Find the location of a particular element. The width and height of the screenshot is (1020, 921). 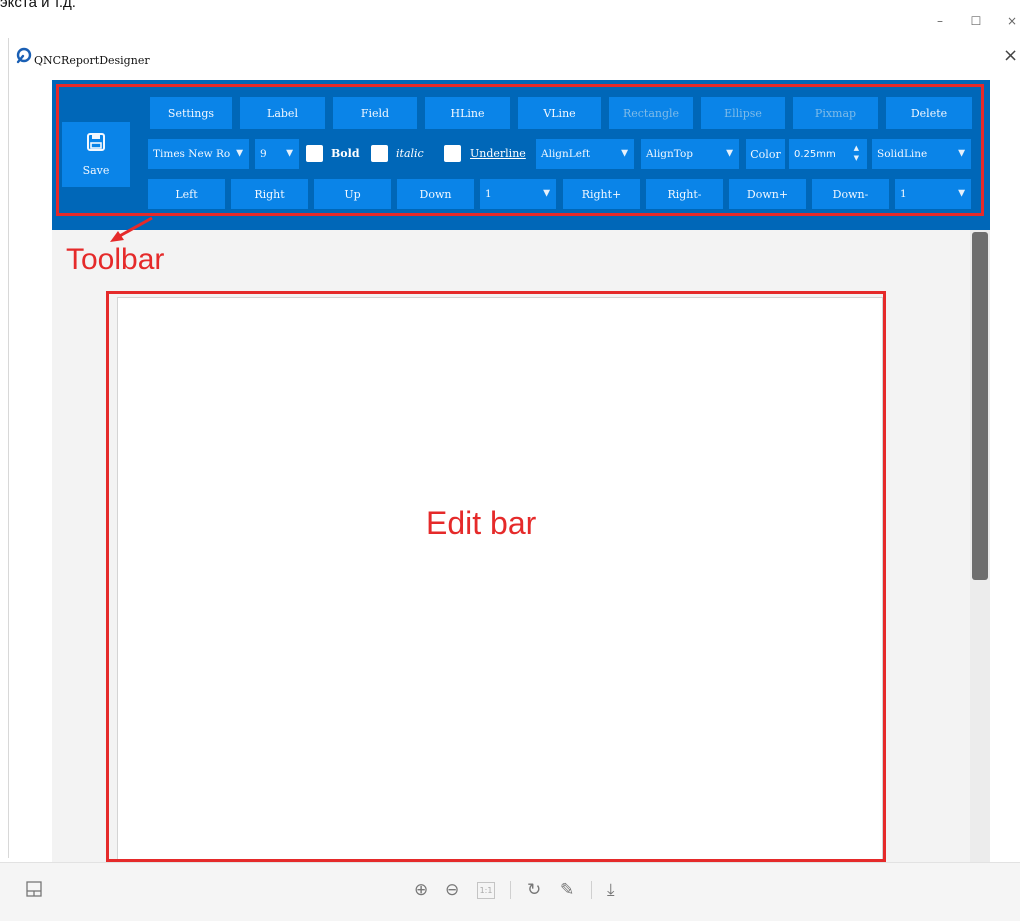

app-title: QNCReportDesigner is located at coordinates (92, 60).